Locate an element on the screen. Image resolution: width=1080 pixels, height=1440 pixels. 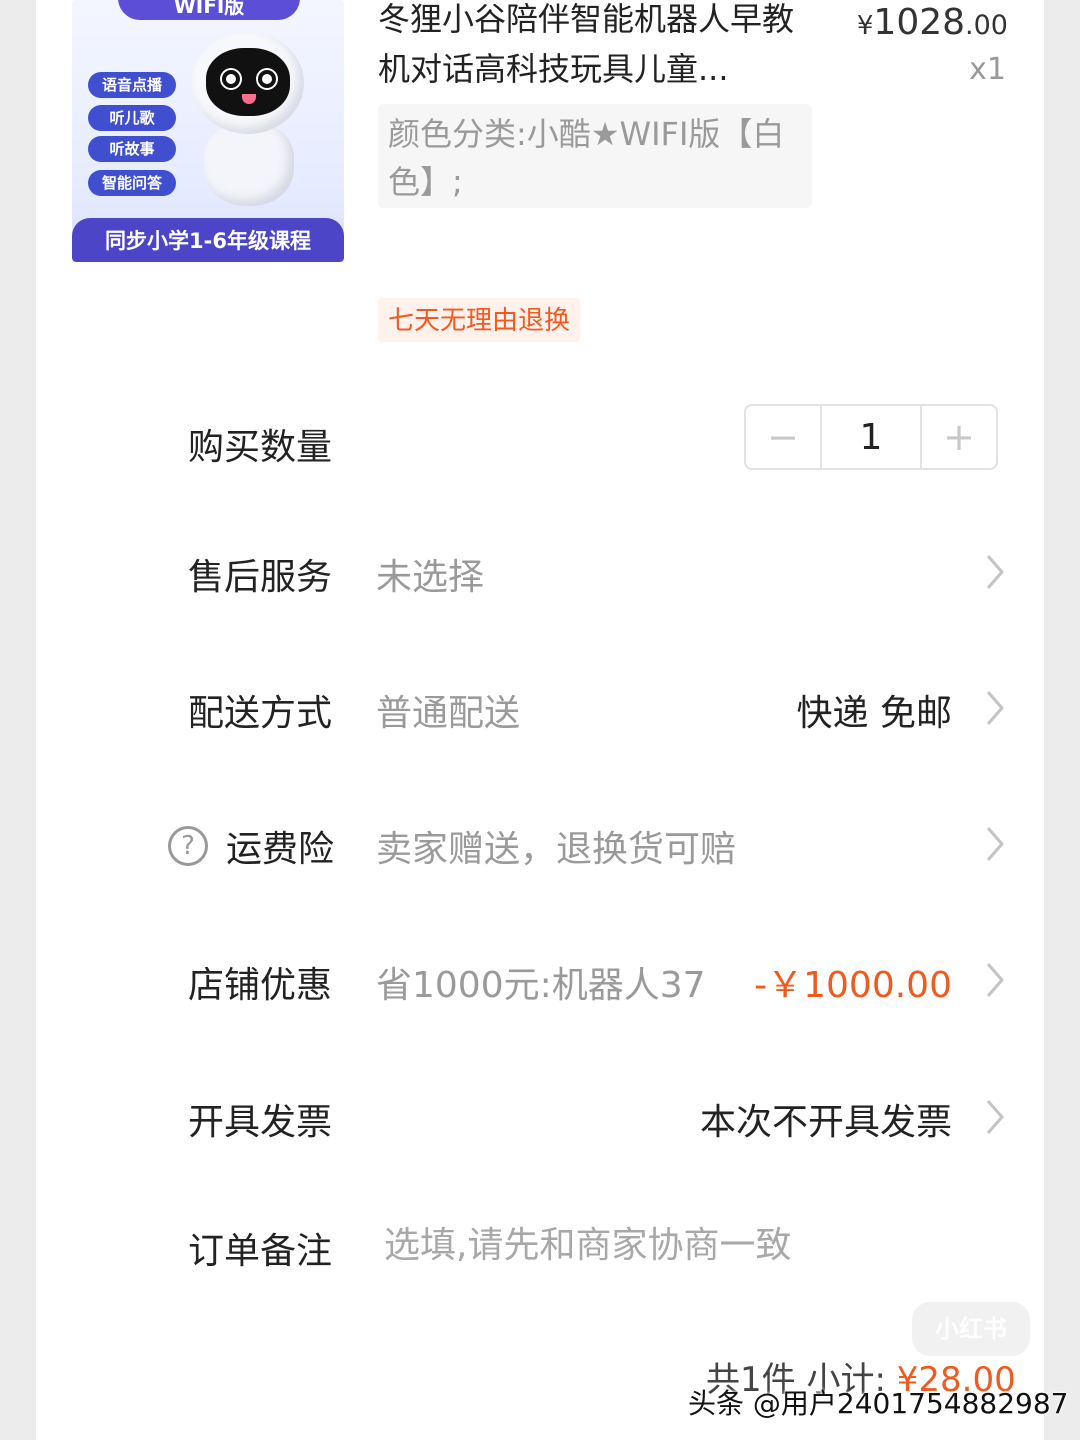
robot-body-illustration is located at coordinates (249, 165).